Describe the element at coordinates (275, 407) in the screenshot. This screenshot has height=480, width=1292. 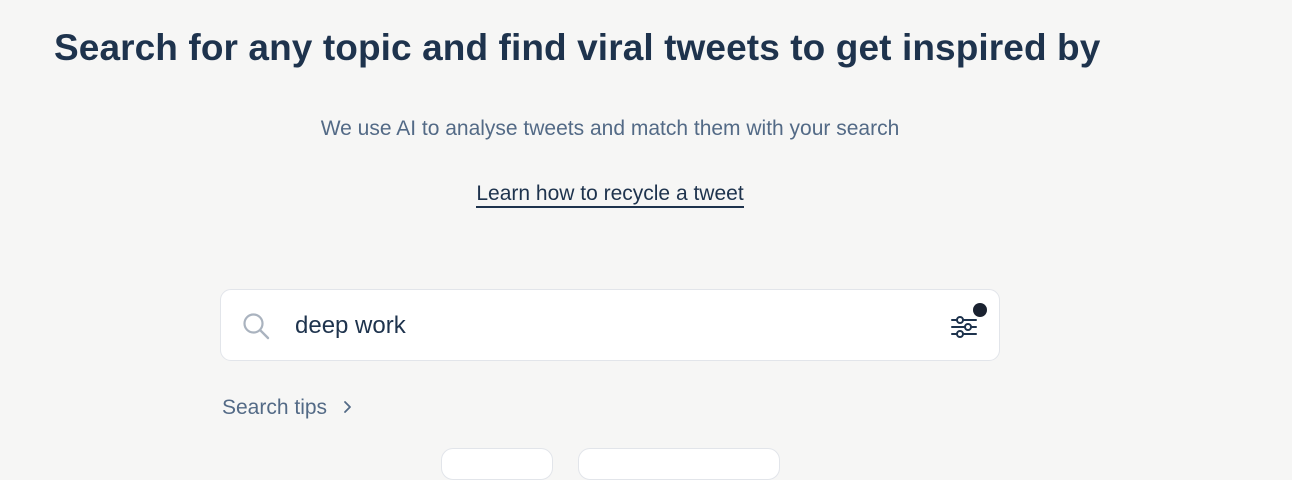
I see `search-tips-label: Search tips` at that location.